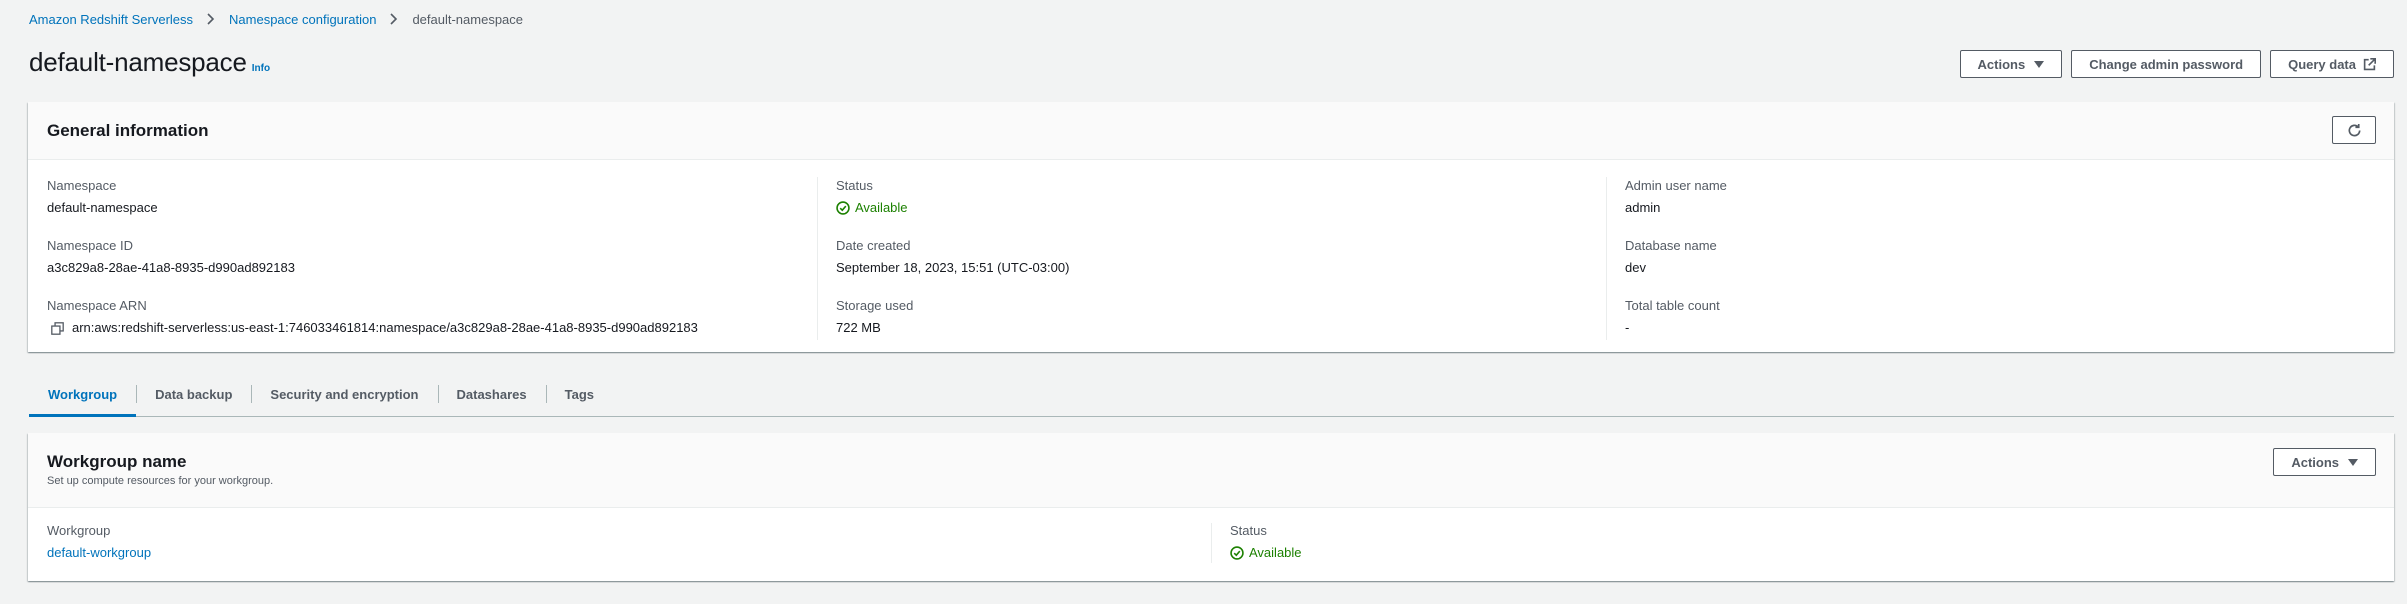 This screenshot has width=2407, height=604. I want to click on admin-user-label: Admin user name, so click(1676, 185).